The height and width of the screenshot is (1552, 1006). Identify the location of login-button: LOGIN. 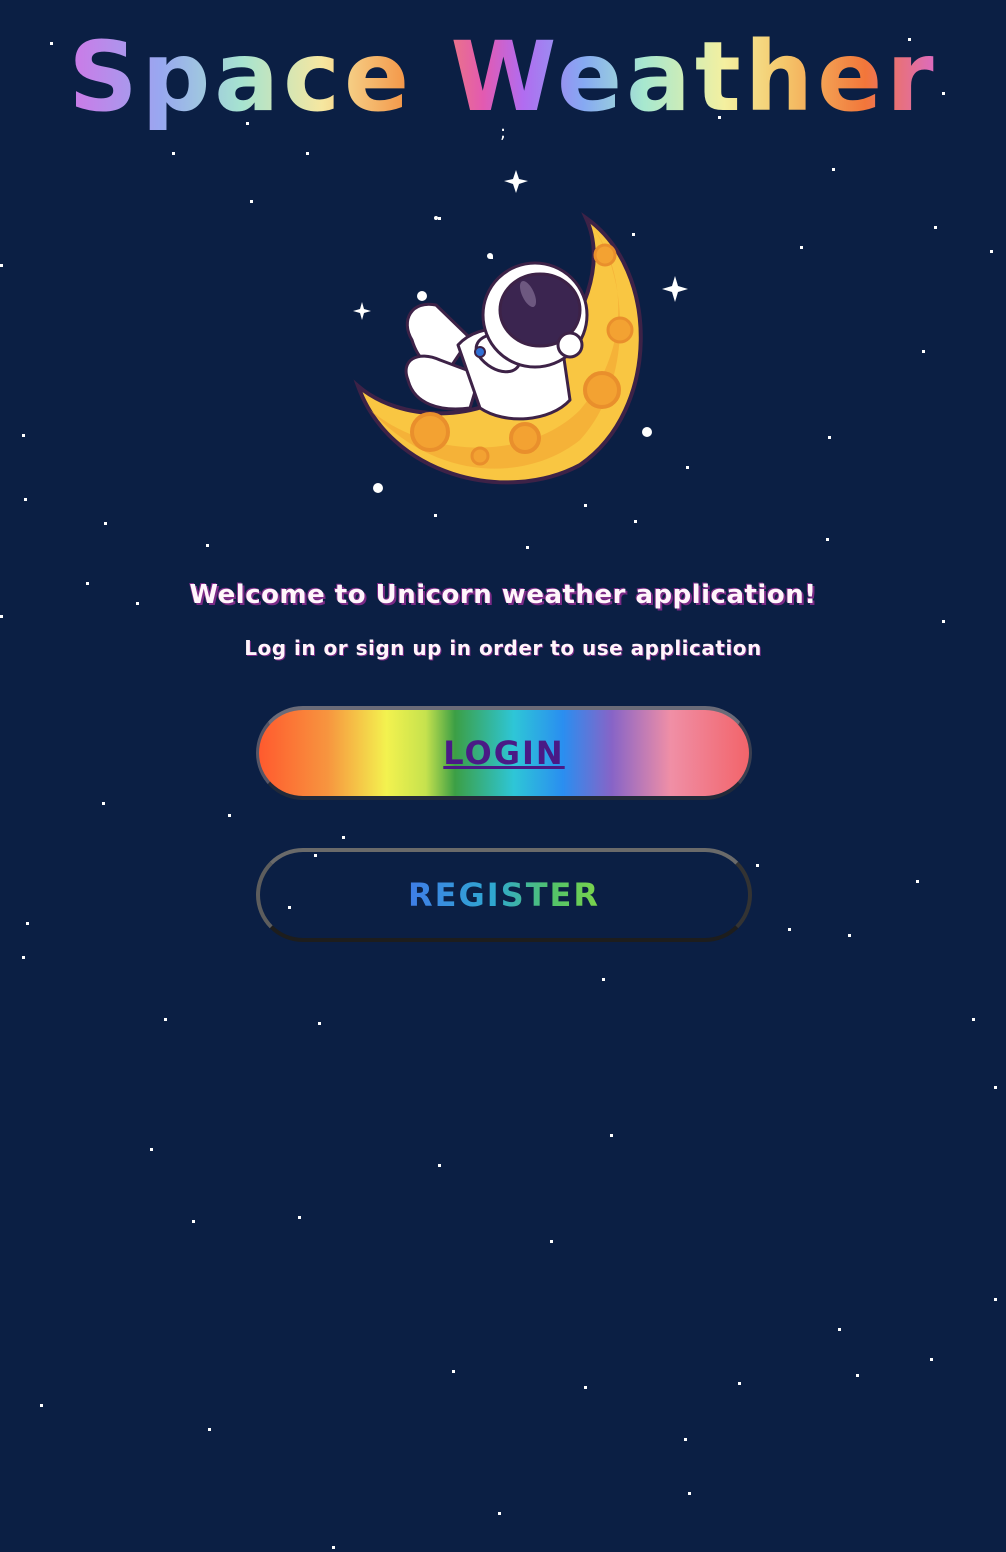
(504, 753).